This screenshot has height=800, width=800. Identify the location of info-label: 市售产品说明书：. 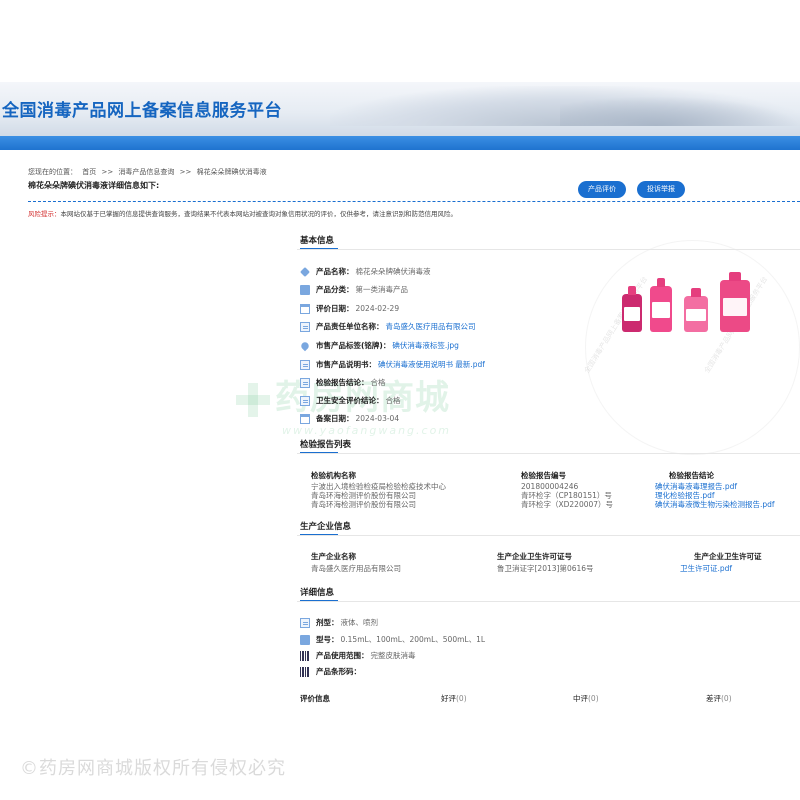
(346, 364).